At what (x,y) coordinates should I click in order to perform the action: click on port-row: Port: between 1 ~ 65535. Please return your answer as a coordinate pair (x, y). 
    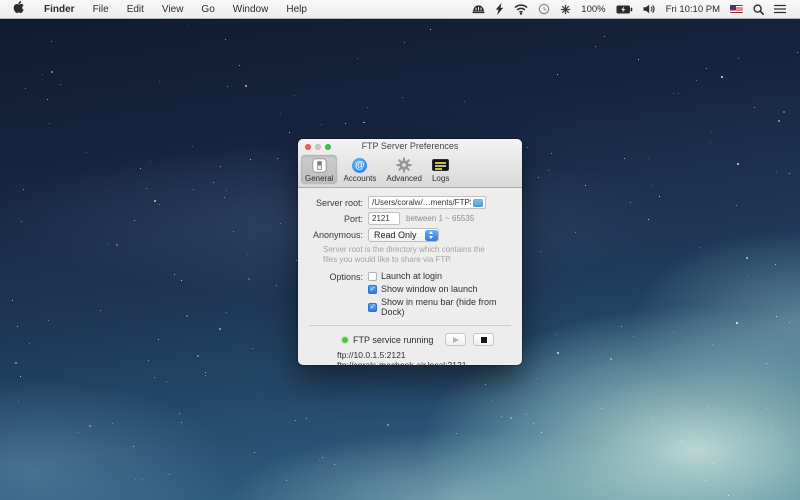
    Looking at the image, I should click on (410, 218).